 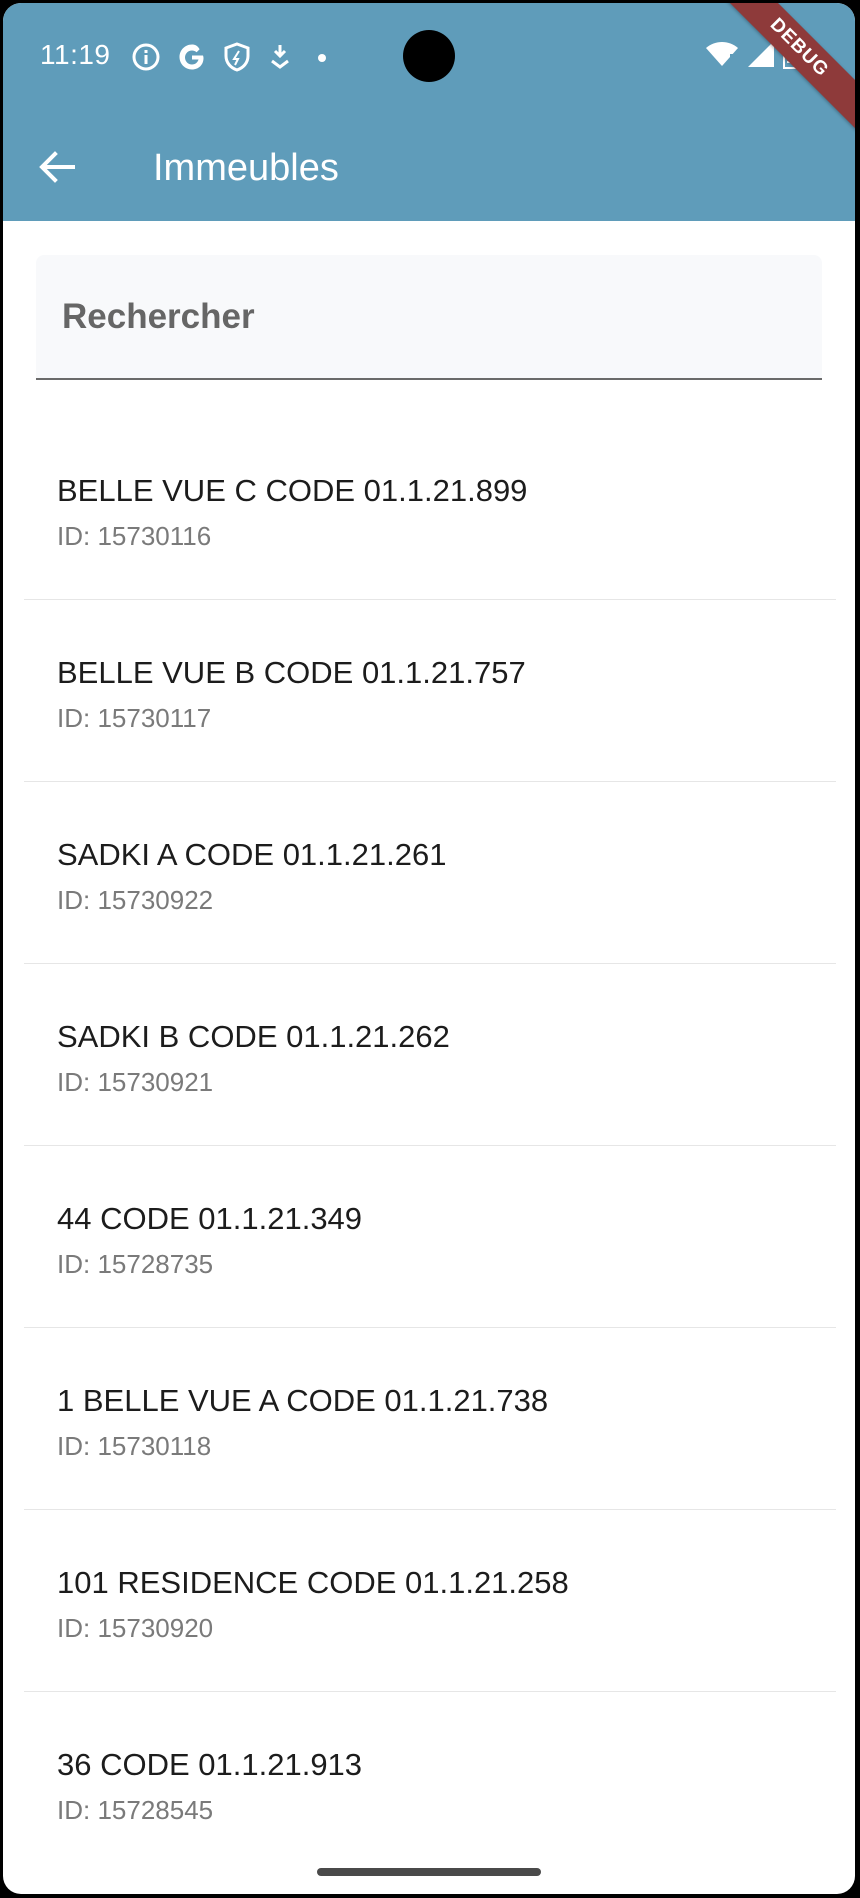 I want to click on download-icon, so click(x=280, y=57).